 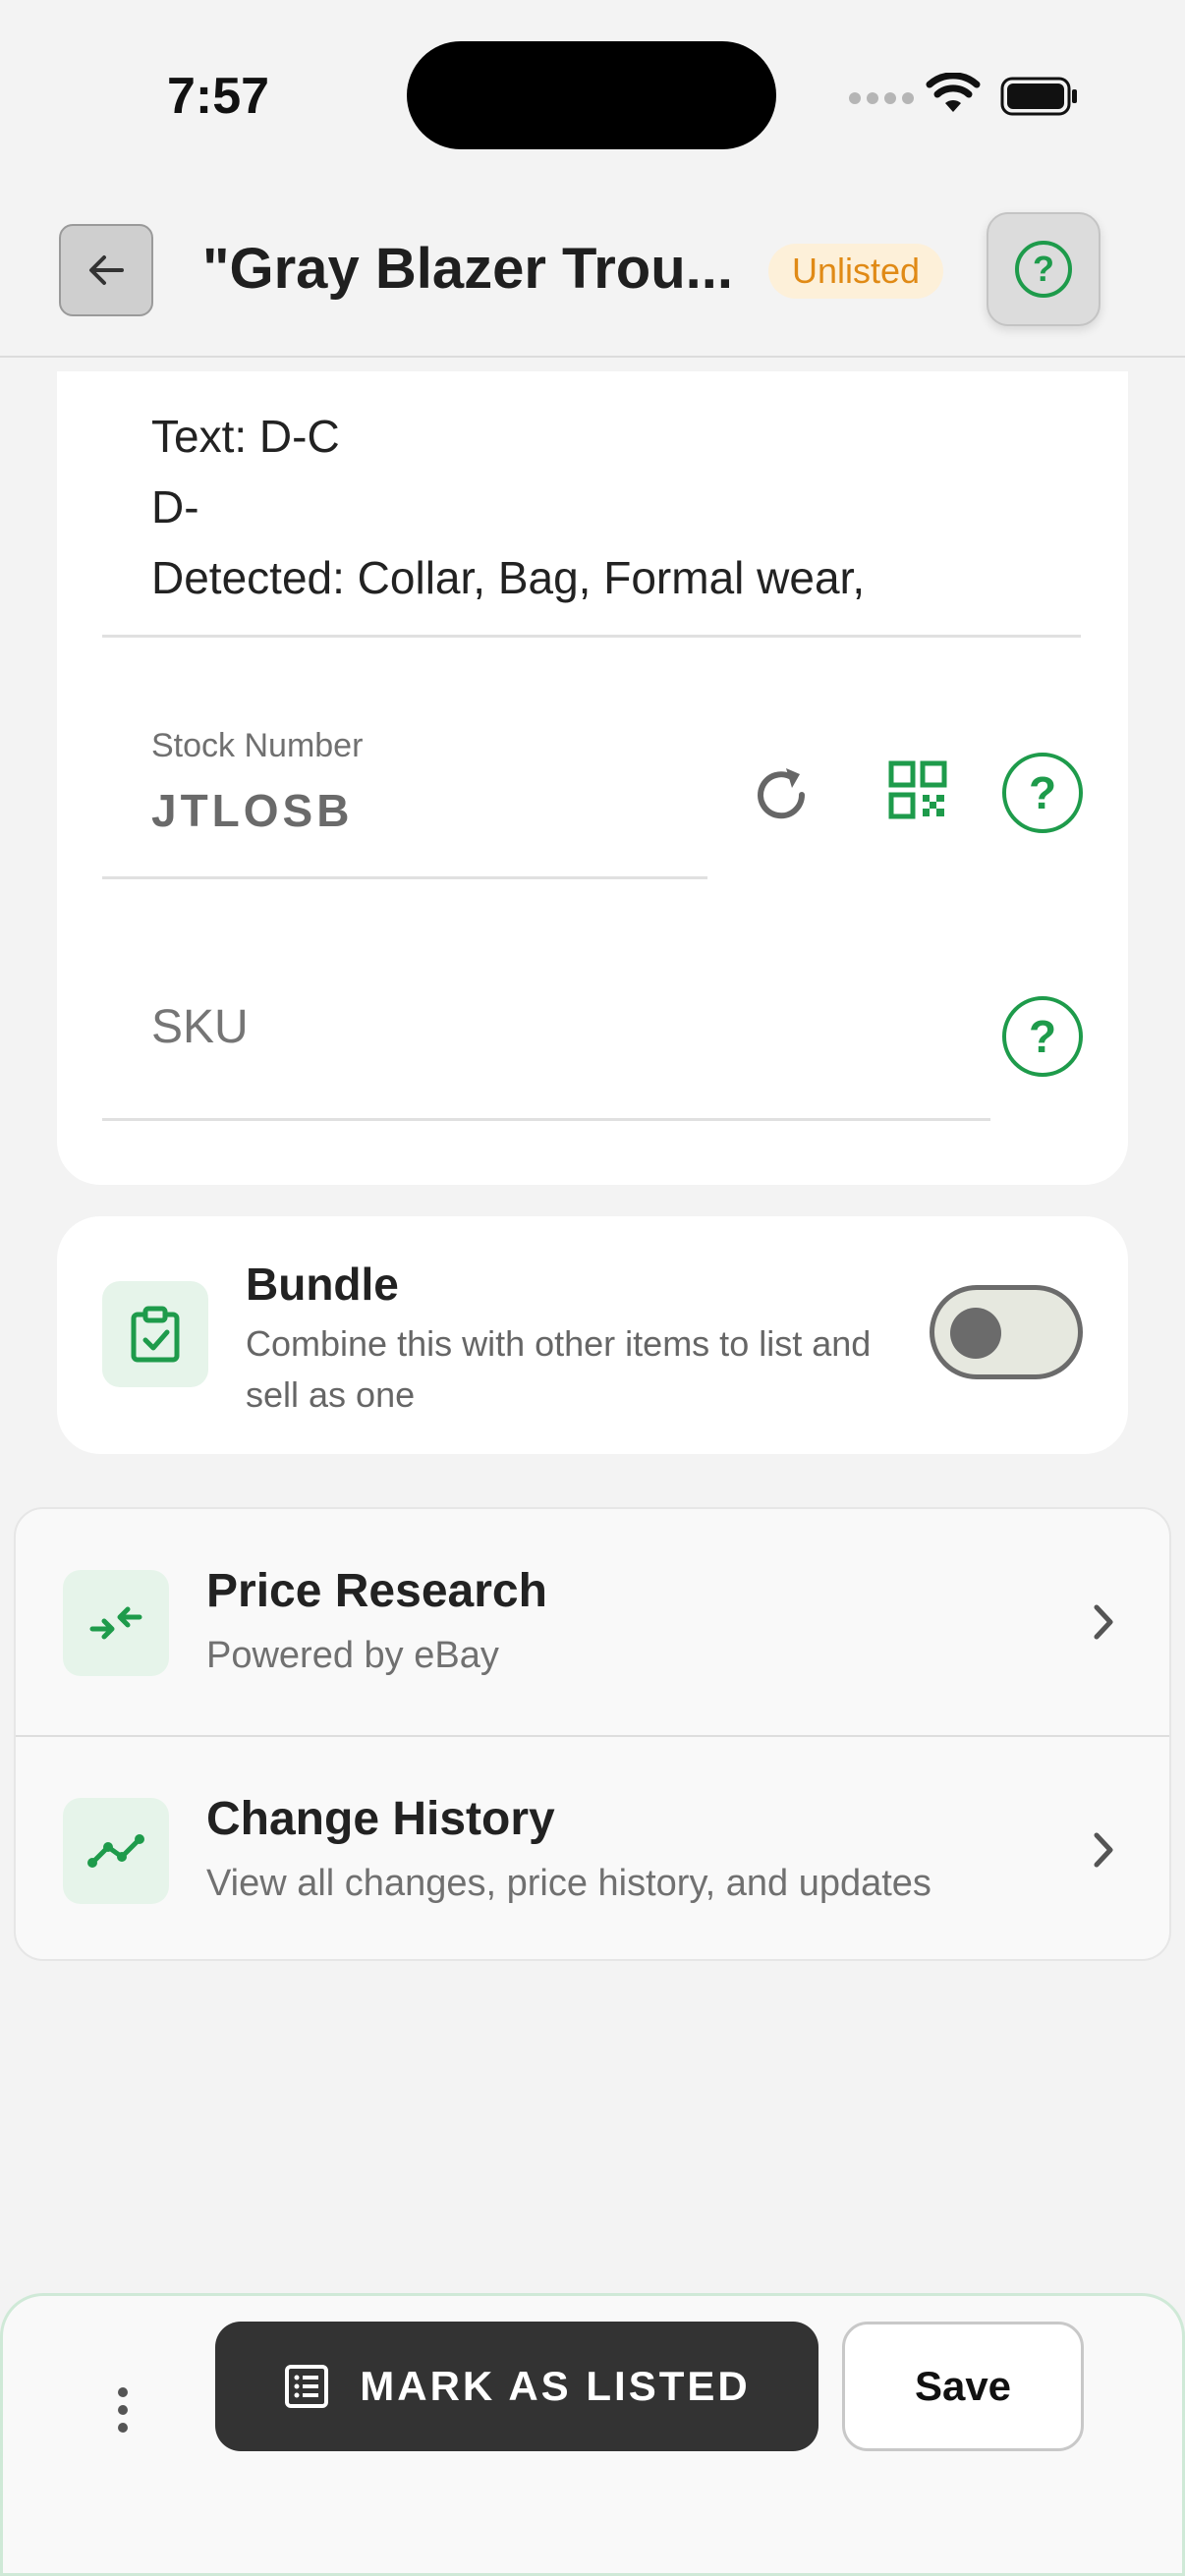 I want to click on mark-as-listed-button: MARK AS LISTED, so click(x=517, y=2386).